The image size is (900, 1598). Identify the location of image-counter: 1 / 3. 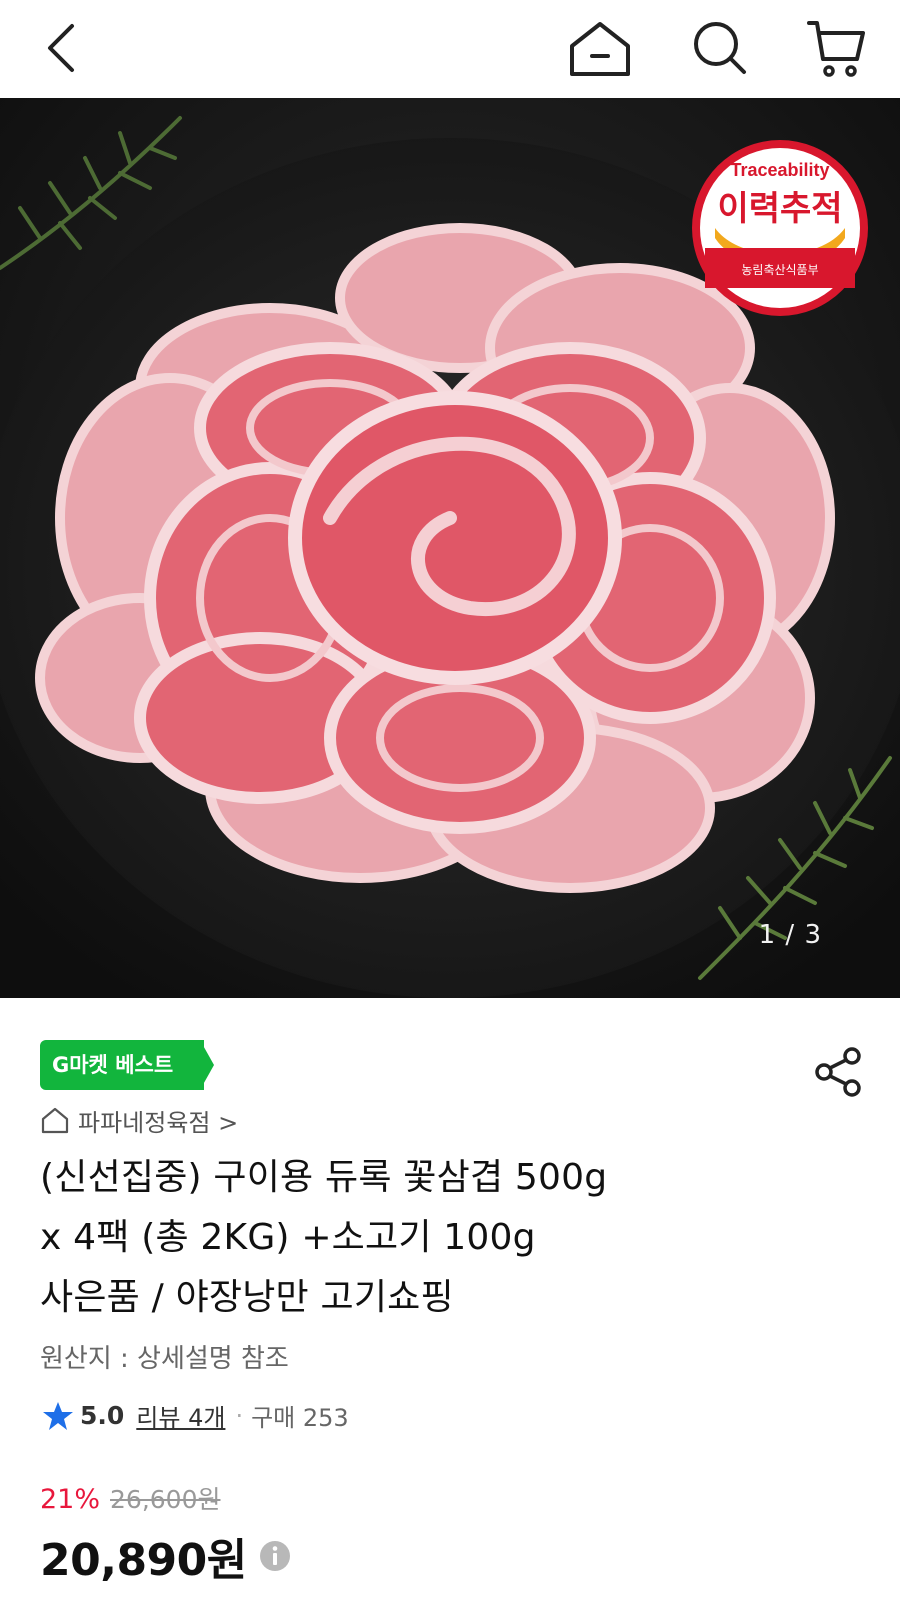
(790, 935).